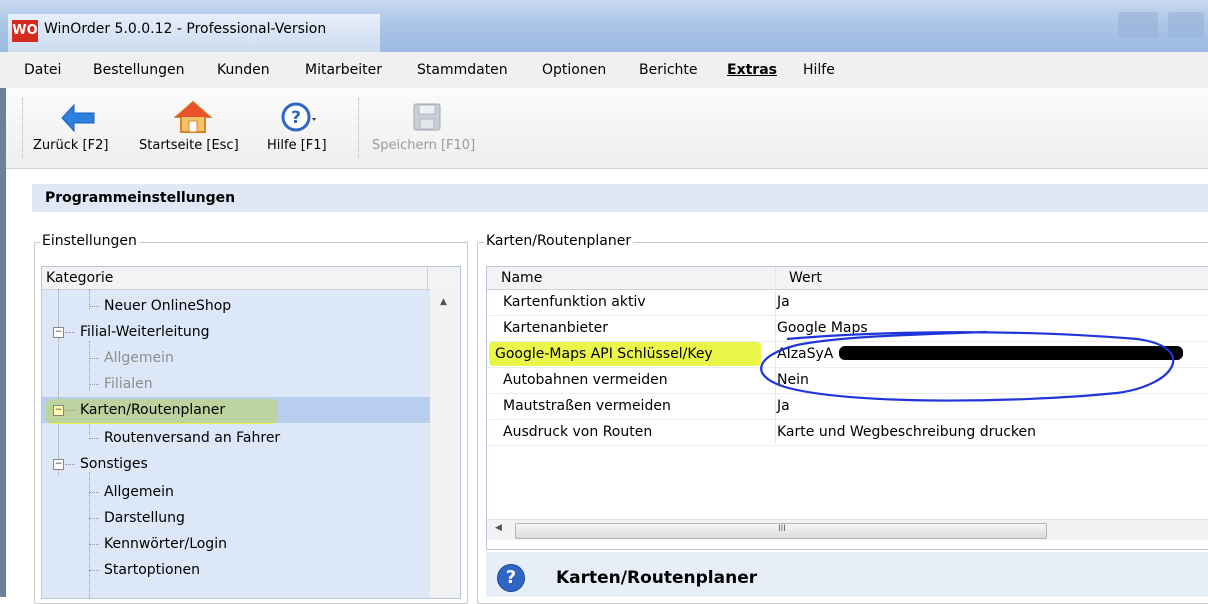  I want to click on tree-item-label: Kennwörter/Login, so click(165, 544).